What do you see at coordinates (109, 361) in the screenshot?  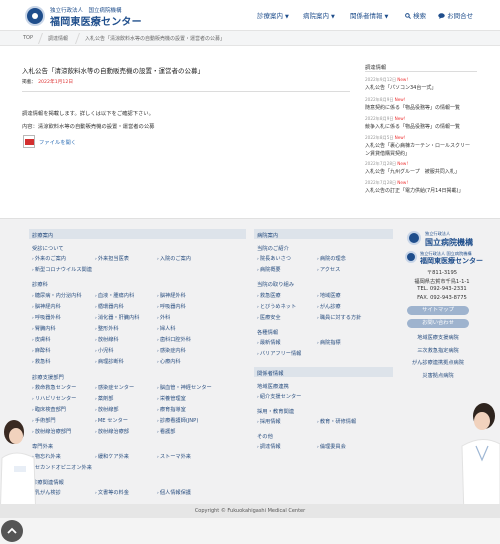 I see `footer-link: ›病理診断科` at bounding box center [109, 361].